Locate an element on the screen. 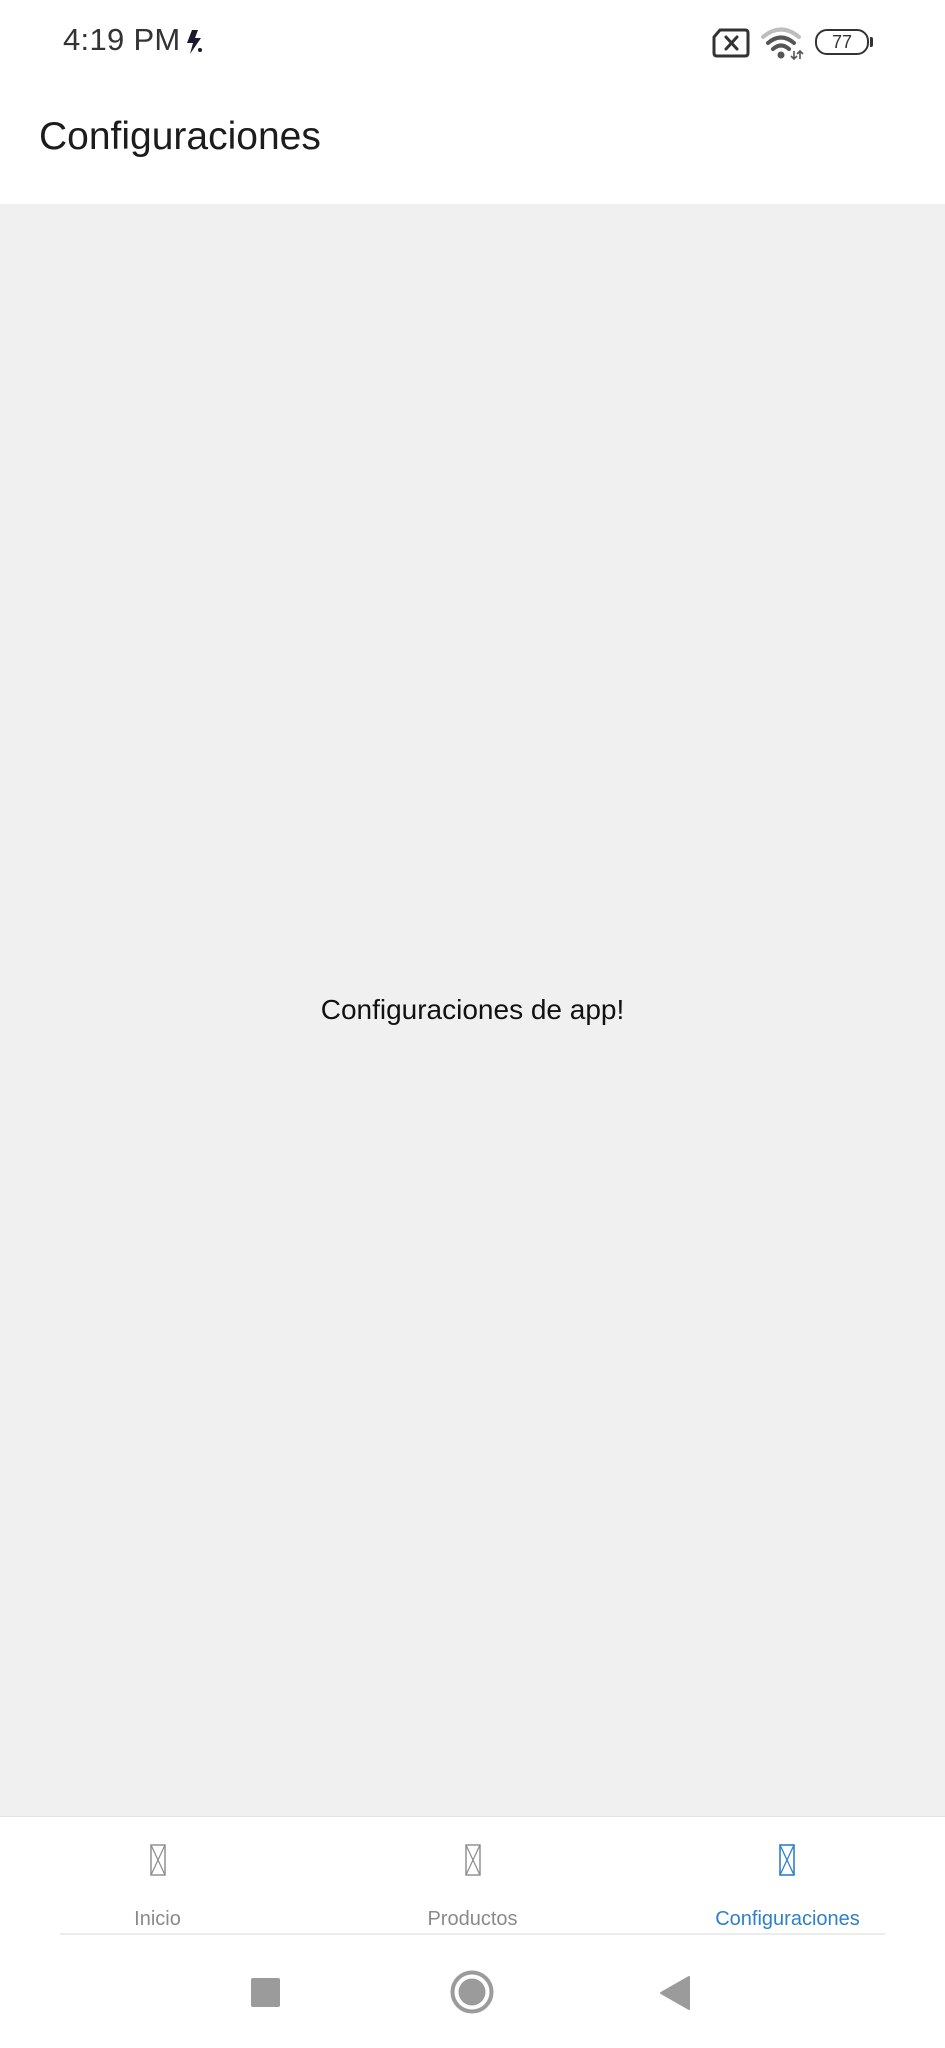  tab-label-configuraciones: Configuraciones is located at coordinates (787, 1919).